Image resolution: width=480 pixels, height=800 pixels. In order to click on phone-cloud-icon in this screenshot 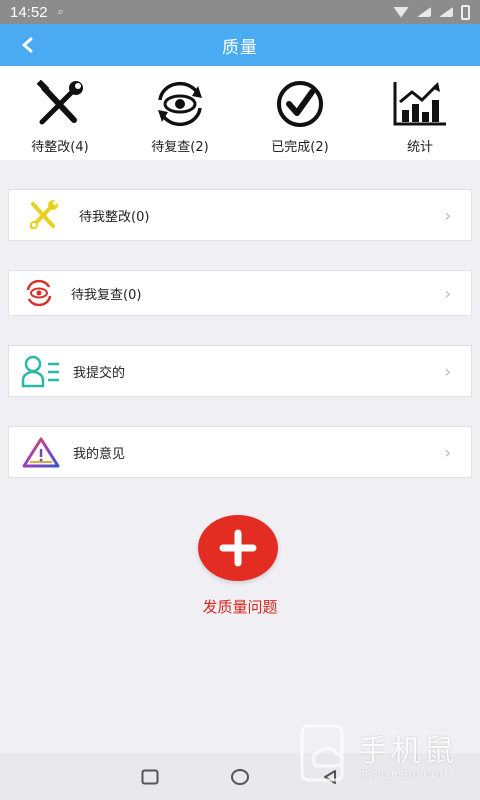, I will do `click(322, 753)`.